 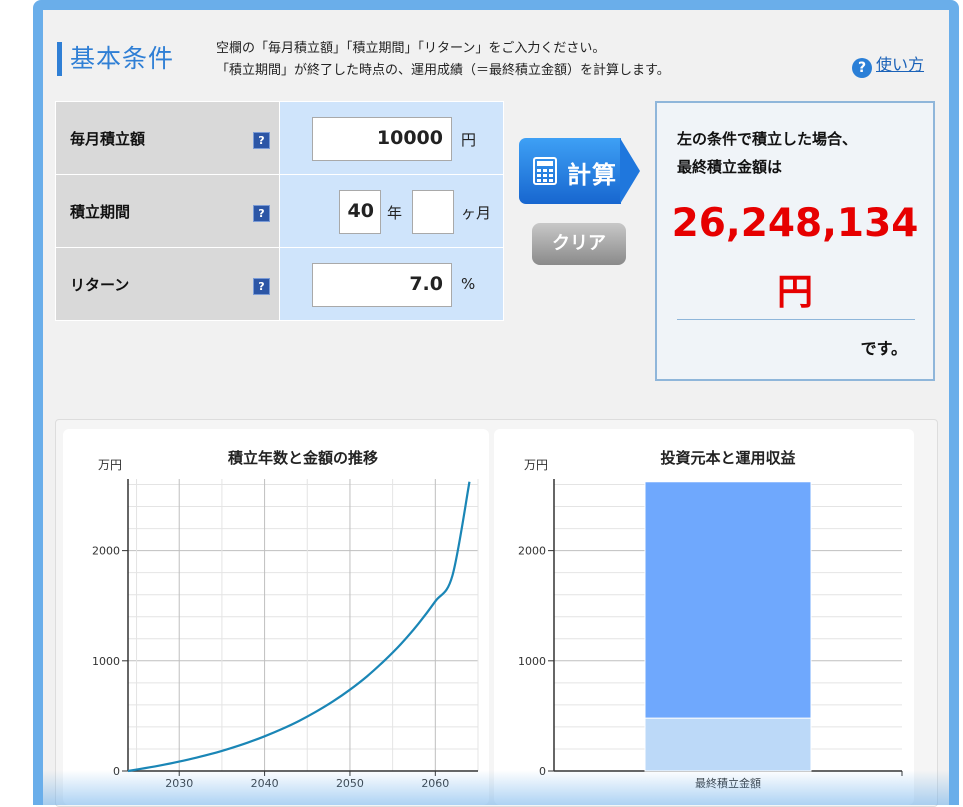 I want to click on monthly-unit: 円, so click(x=469, y=140).